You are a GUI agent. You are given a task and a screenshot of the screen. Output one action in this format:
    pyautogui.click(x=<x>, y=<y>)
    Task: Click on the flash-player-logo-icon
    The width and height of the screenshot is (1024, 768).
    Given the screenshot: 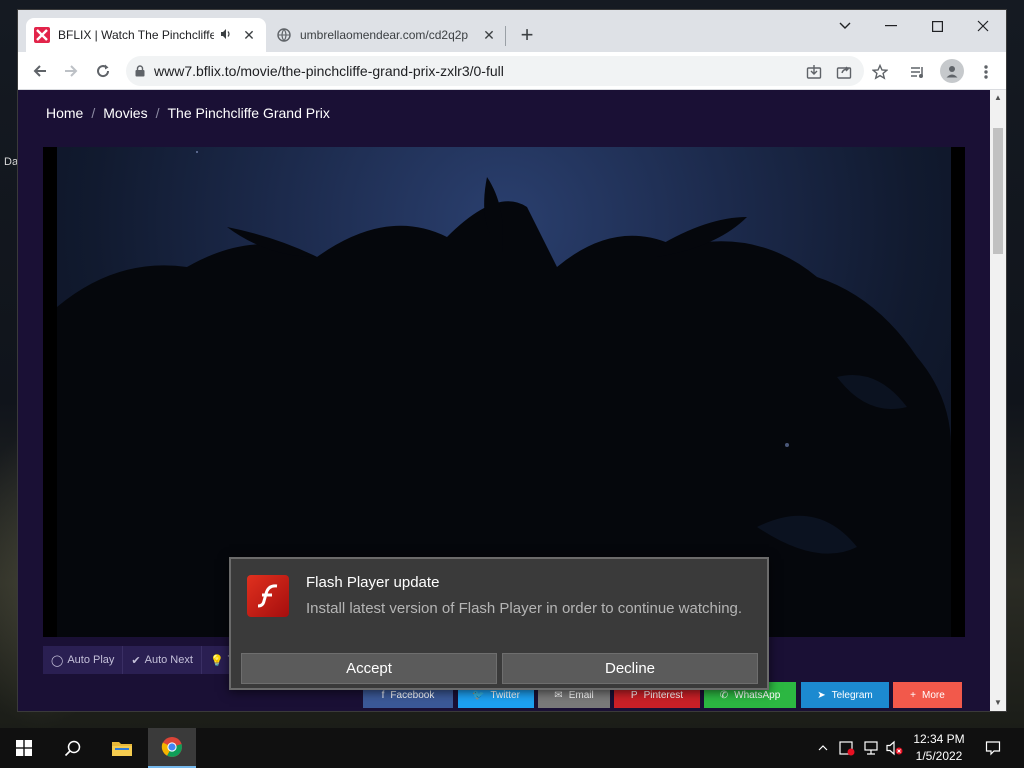 What is the action you would take?
    pyautogui.click(x=268, y=596)
    